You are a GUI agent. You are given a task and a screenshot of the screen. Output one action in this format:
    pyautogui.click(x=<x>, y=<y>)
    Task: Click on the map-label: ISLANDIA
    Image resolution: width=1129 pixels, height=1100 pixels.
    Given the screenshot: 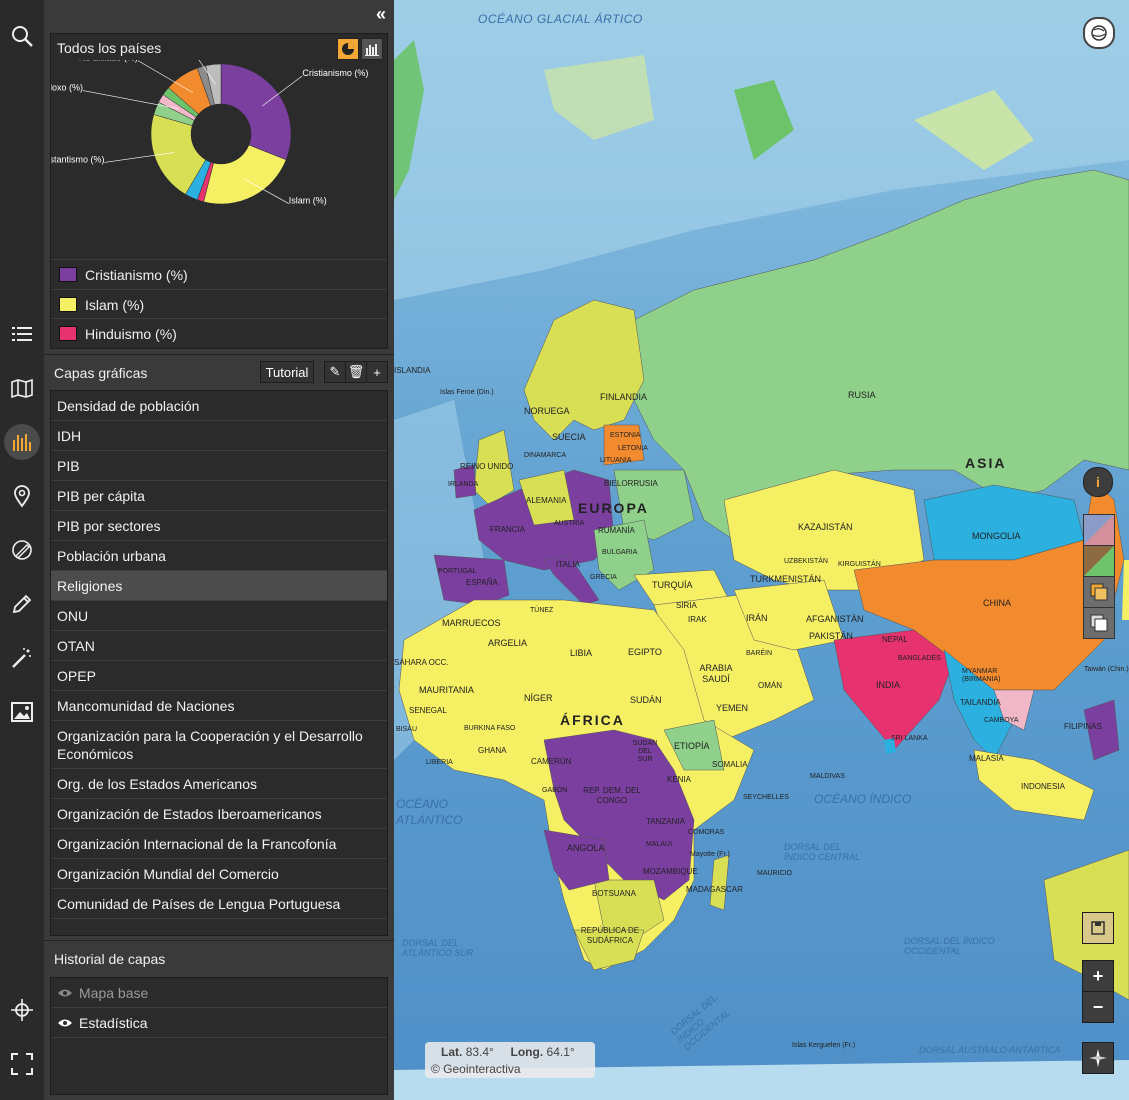 What is the action you would take?
    pyautogui.click(x=412, y=370)
    